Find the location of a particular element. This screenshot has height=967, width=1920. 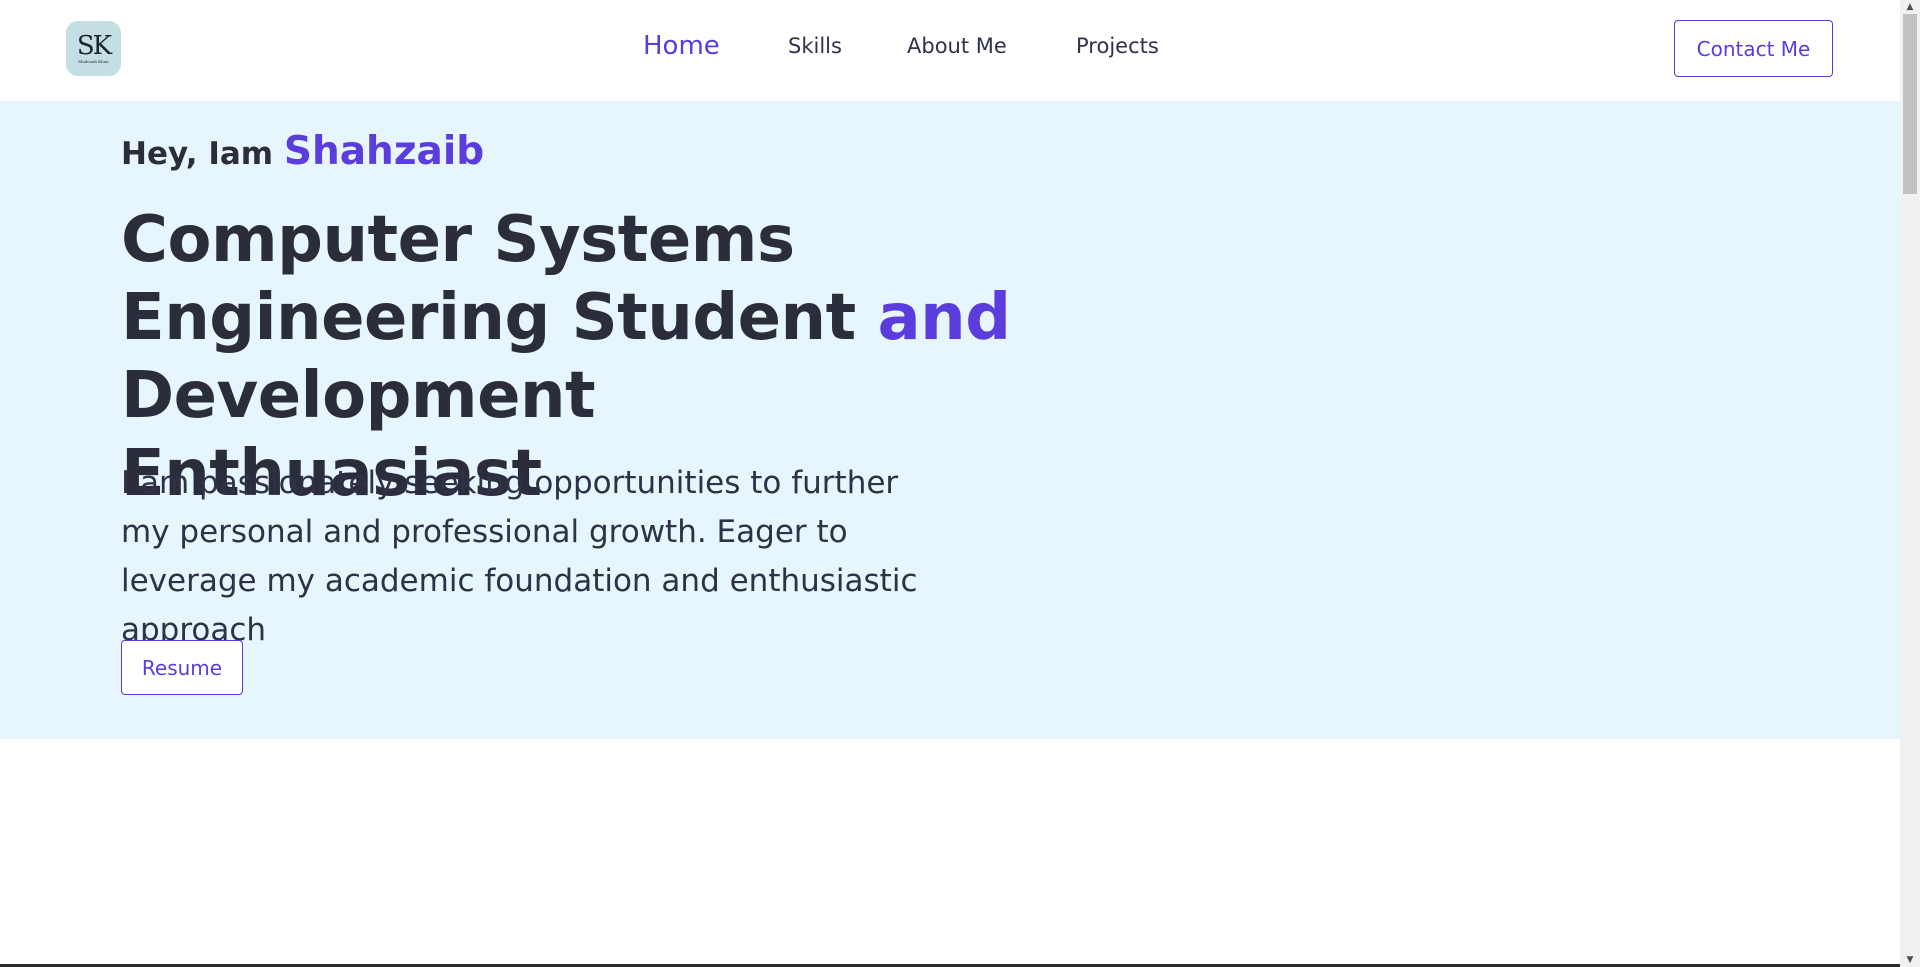

vertical-scrollbar: ▲ ▼ is located at coordinates (1910, 483).